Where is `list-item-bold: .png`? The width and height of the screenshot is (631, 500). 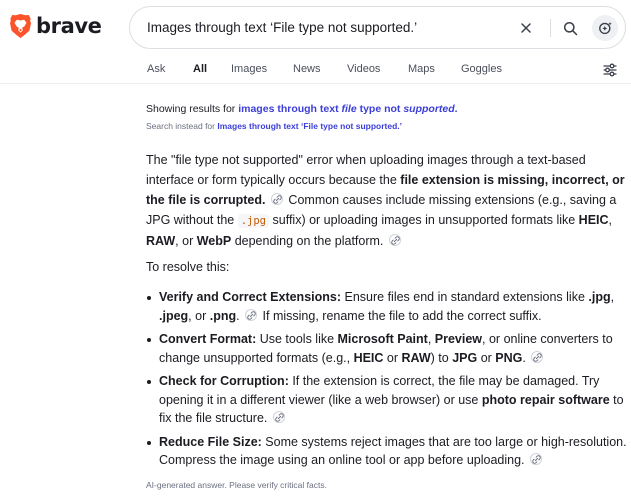 list-item-bold: .png is located at coordinates (223, 315).